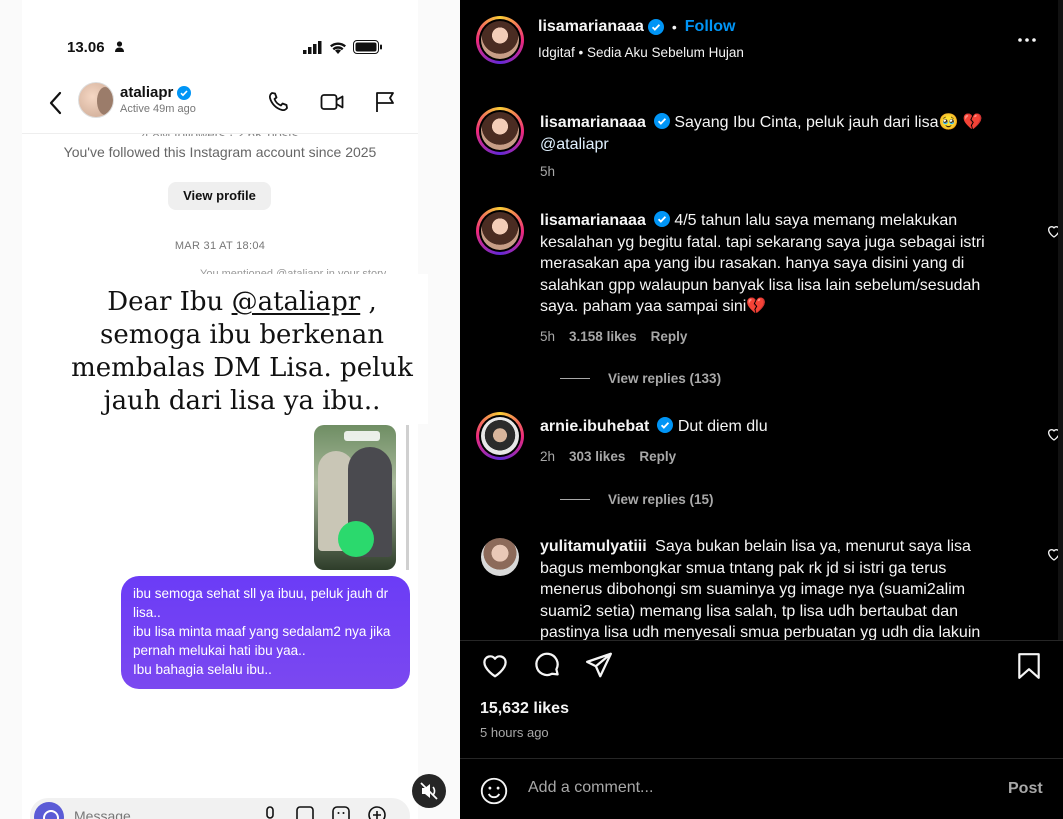  Describe the element at coordinates (593, 122) in the screenshot. I see `caption-username: lisamarianaaa` at that location.